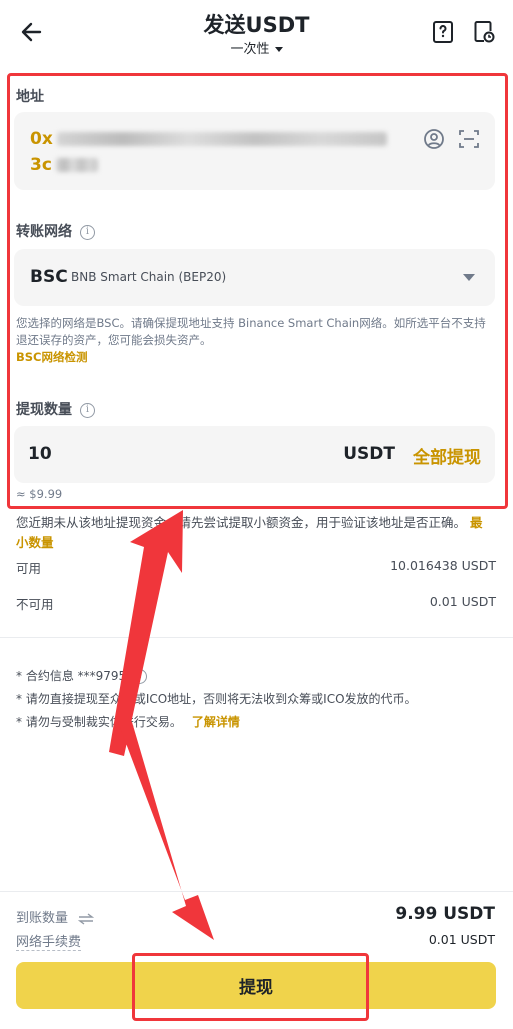  Describe the element at coordinates (278, 49) in the screenshot. I see `caret-down-icon` at that location.